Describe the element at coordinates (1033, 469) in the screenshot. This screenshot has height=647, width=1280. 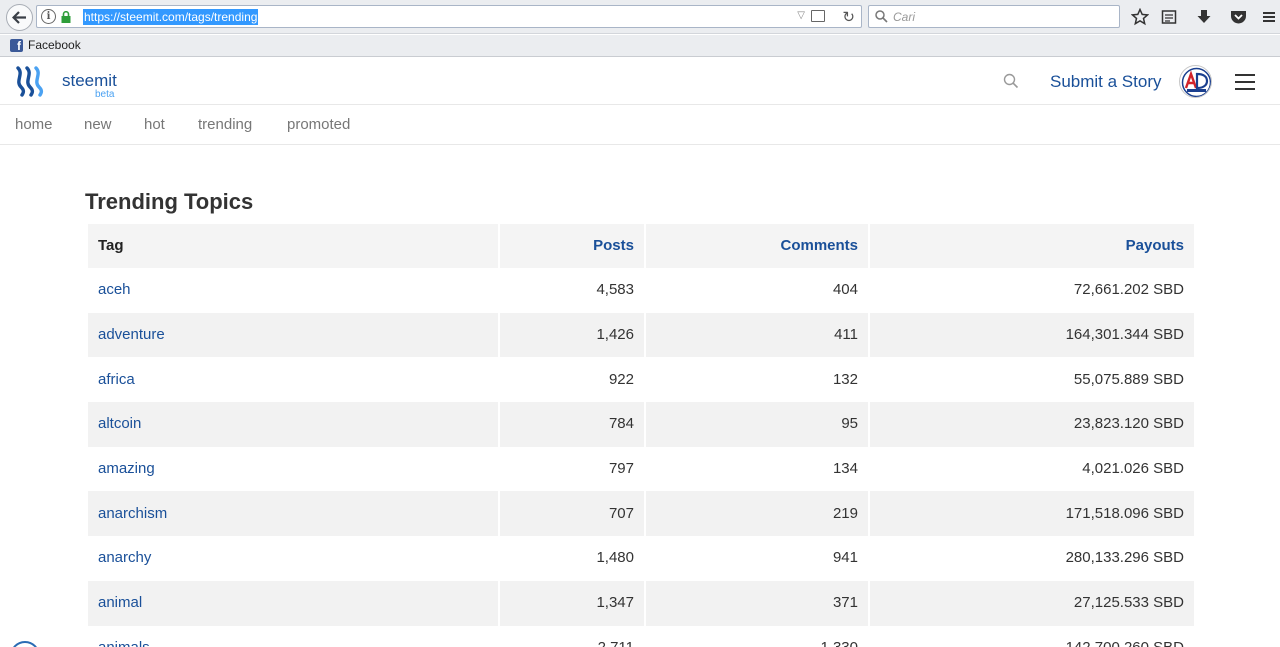
I see `payout-amount: 4,021.026 SBD` at that location.